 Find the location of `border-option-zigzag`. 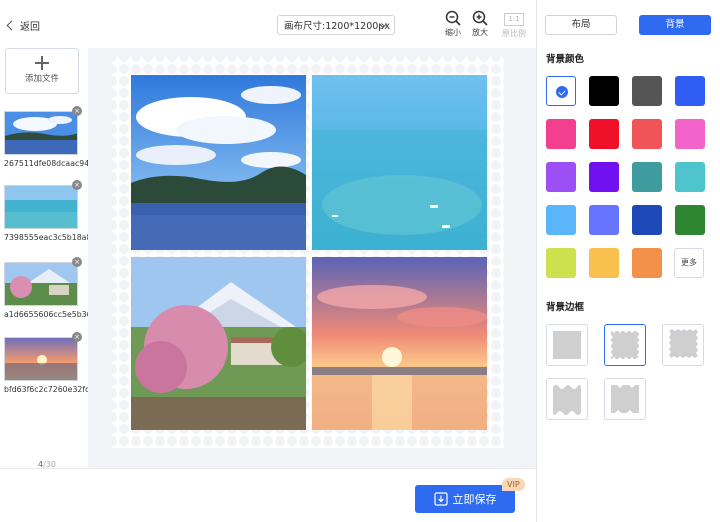

border-option-zigzag is located at coordinates (683, 345).